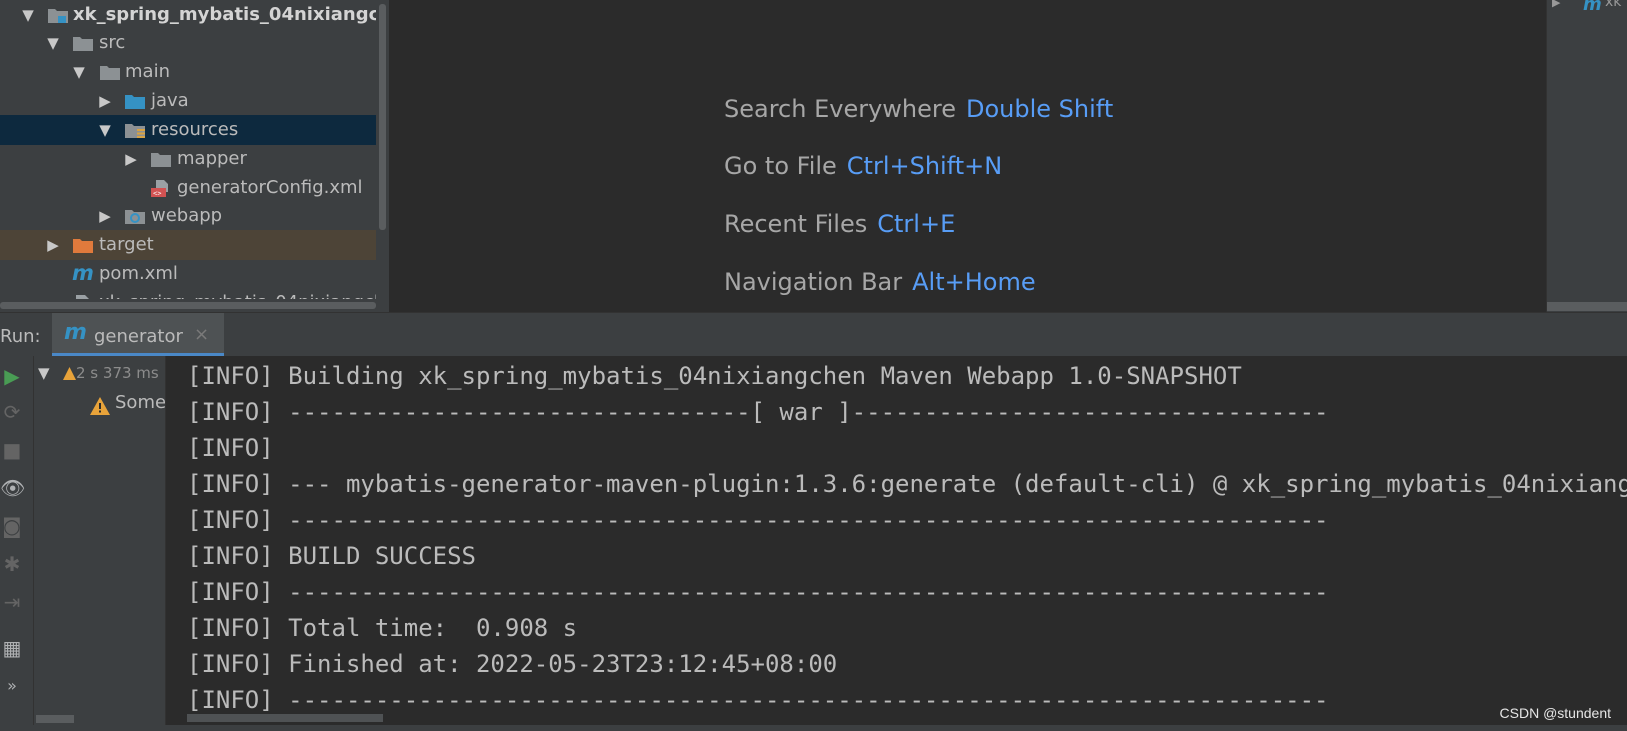 This screenshot has width=1627, height=731. I want to click on rerun-icon: ⟳, so click(12, 412).